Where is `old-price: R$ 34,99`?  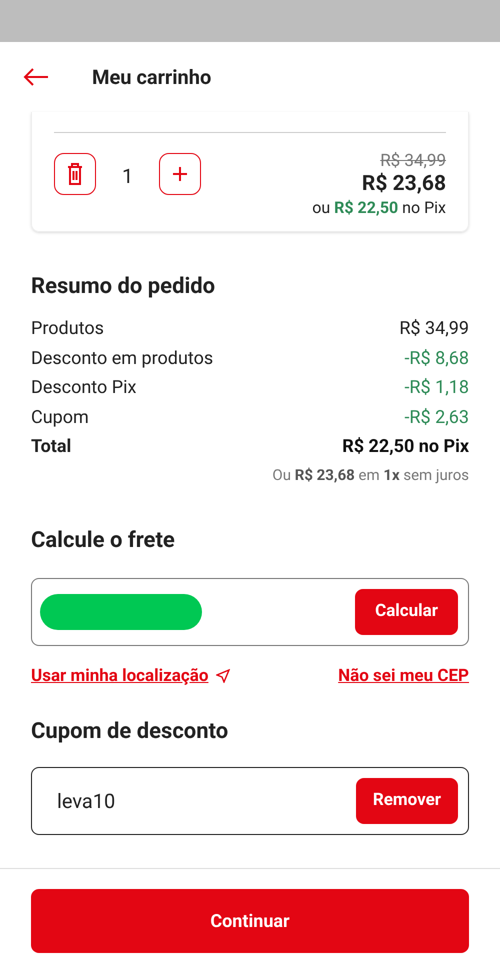
old-price: R$ 34,99 is located at coordinates (413, 161).